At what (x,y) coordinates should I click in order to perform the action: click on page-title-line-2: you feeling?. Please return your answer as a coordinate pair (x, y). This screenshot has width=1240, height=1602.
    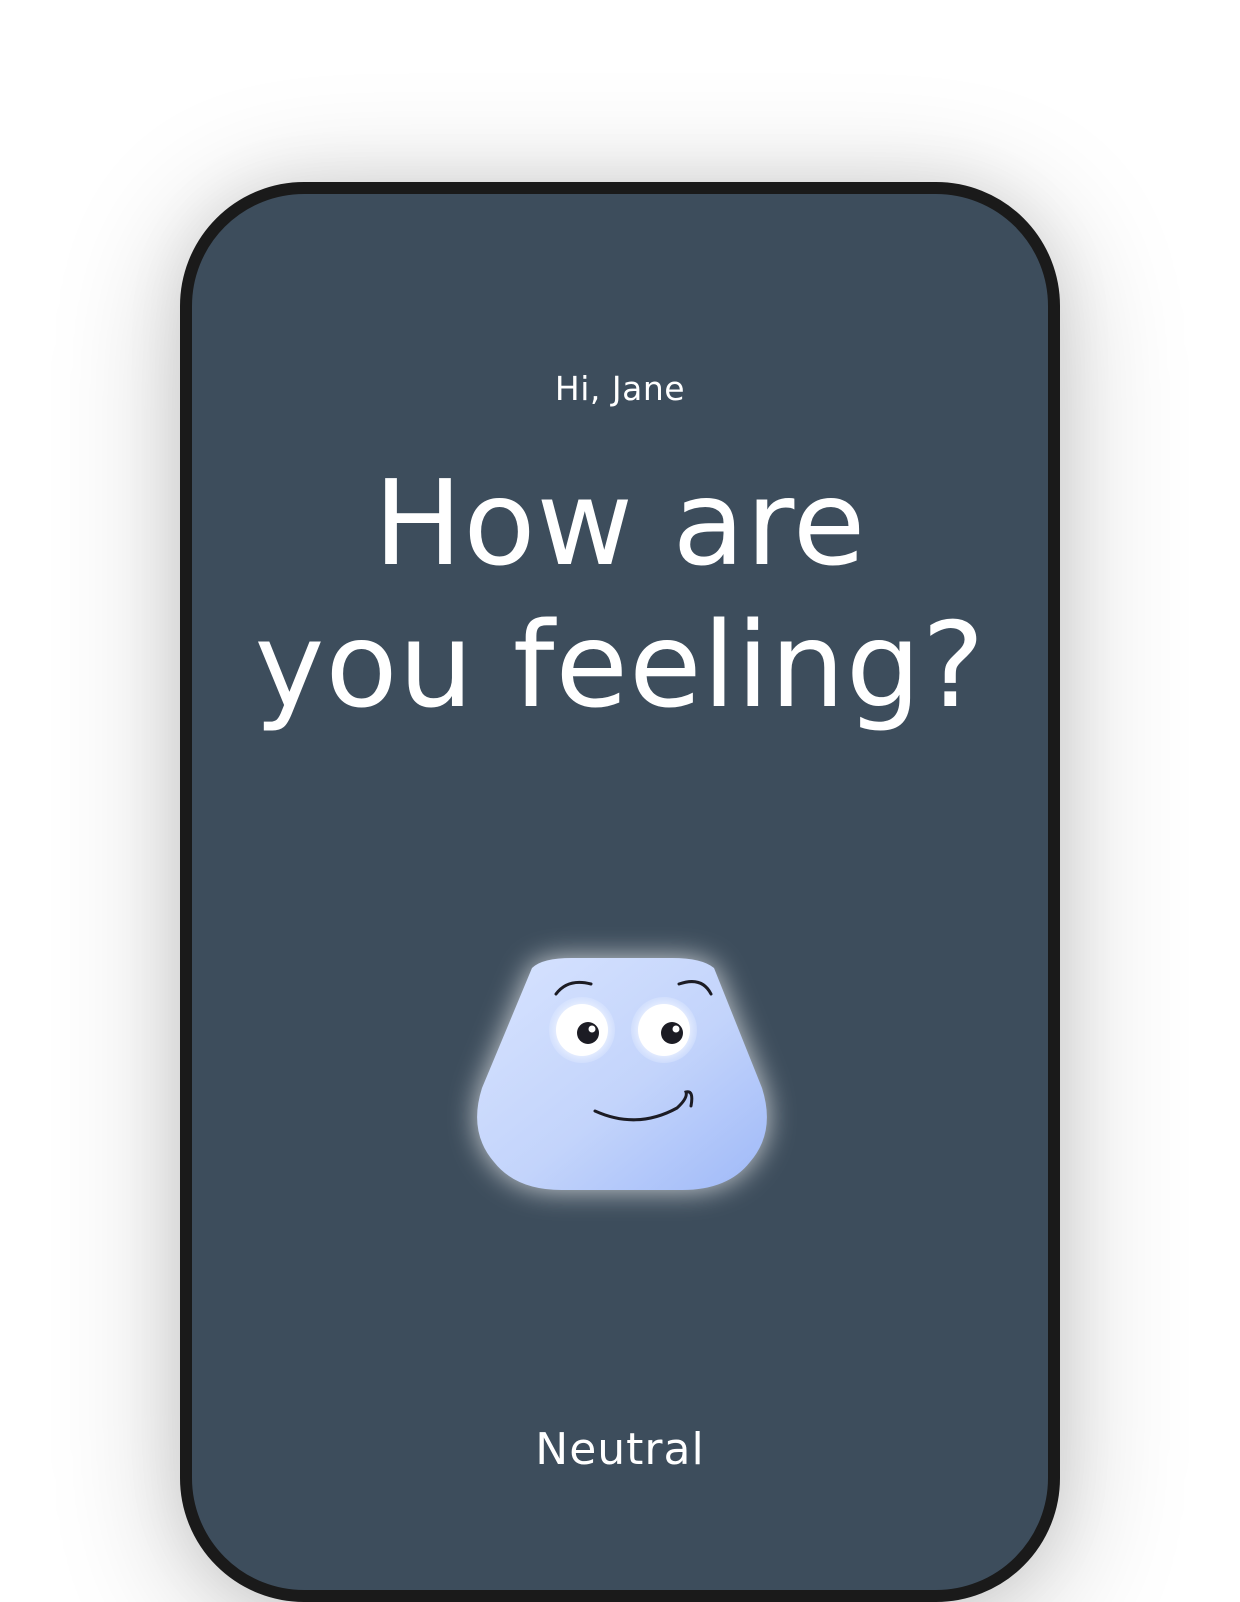
    Looking at the image, I should click on (620, 665).